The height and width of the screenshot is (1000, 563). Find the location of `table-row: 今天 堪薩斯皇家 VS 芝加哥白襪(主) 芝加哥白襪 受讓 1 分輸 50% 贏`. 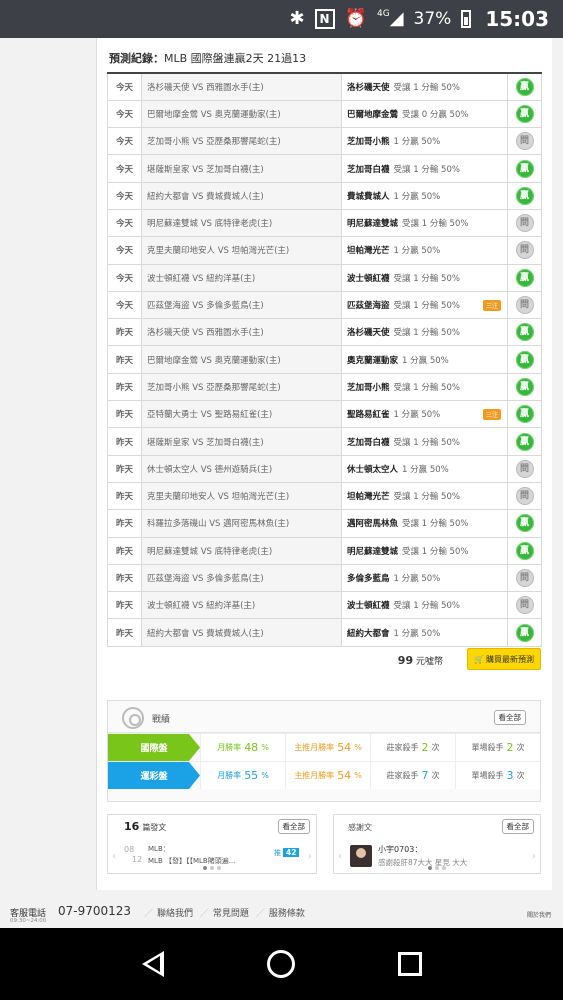

table-row: 今天 堪薩斯皇家 VS 芝加哥白襪(主) 芝加哥白襪 受讓 1 分輸 50% 贏 is located at coordinates (324, 168).